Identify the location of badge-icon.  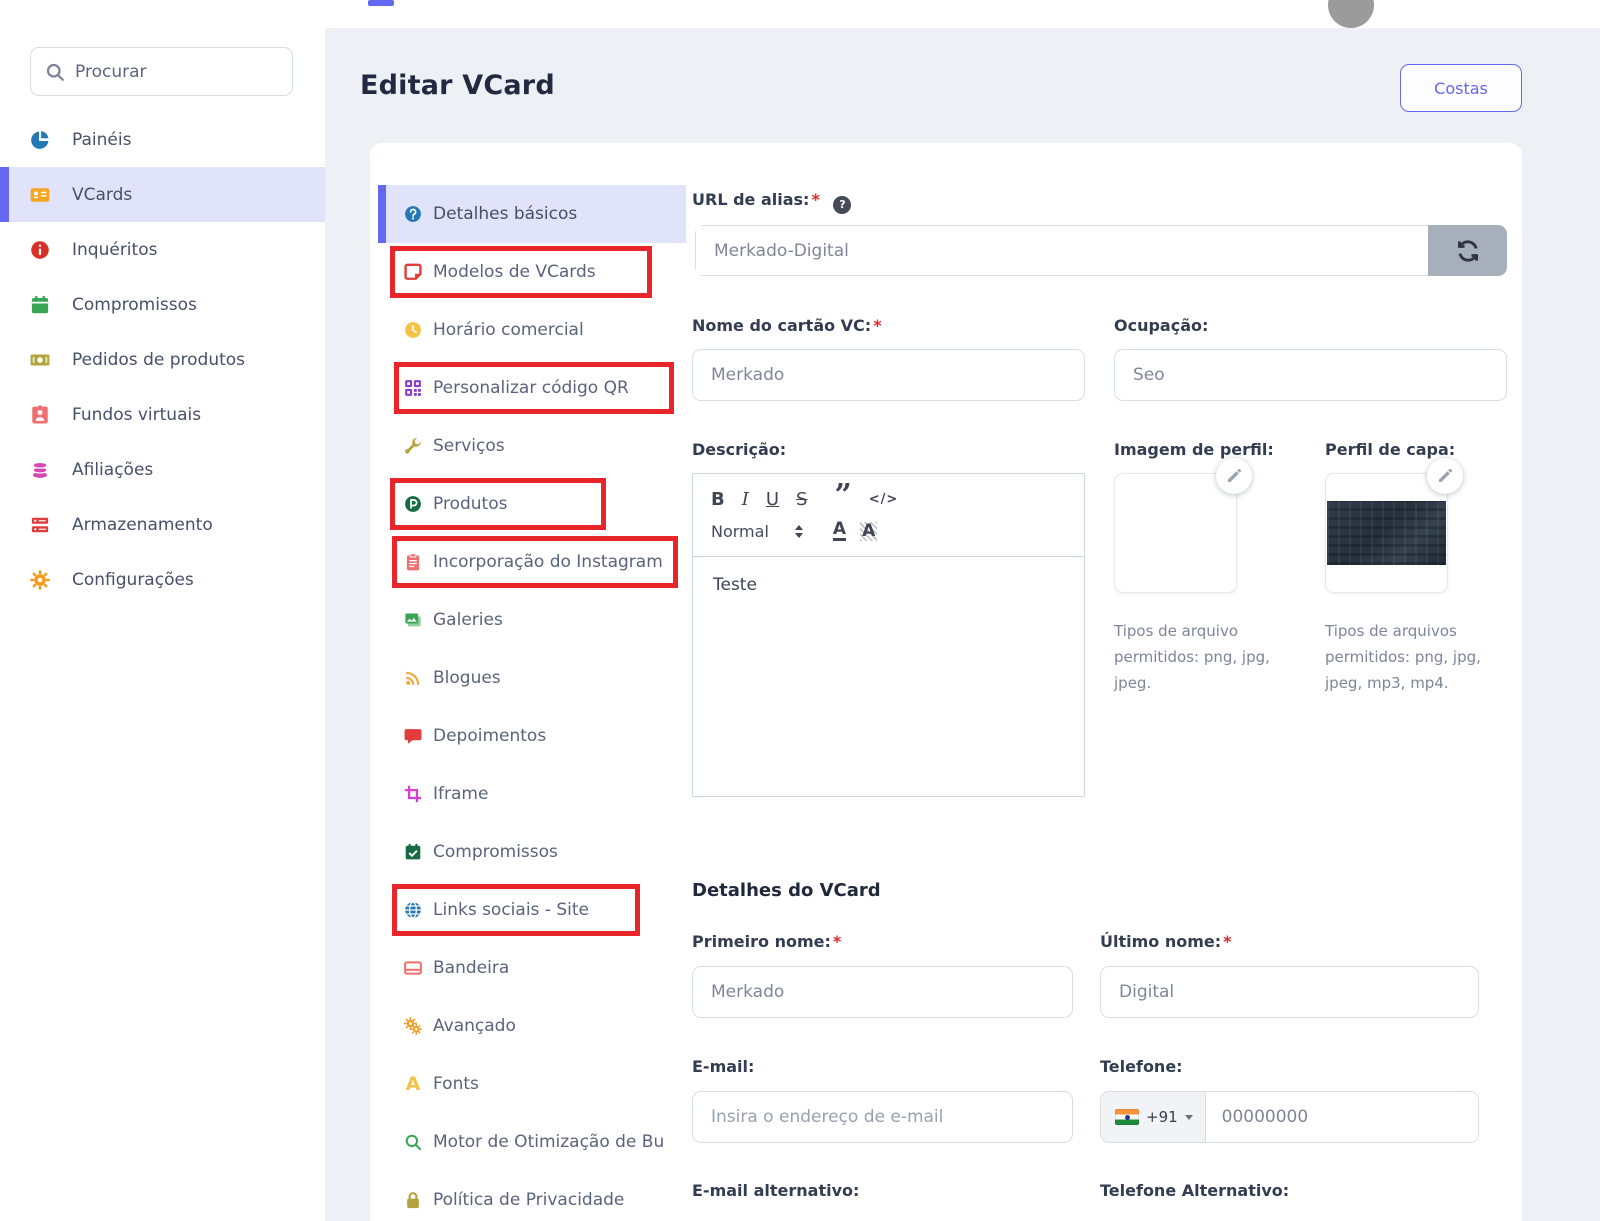
(40, 415).